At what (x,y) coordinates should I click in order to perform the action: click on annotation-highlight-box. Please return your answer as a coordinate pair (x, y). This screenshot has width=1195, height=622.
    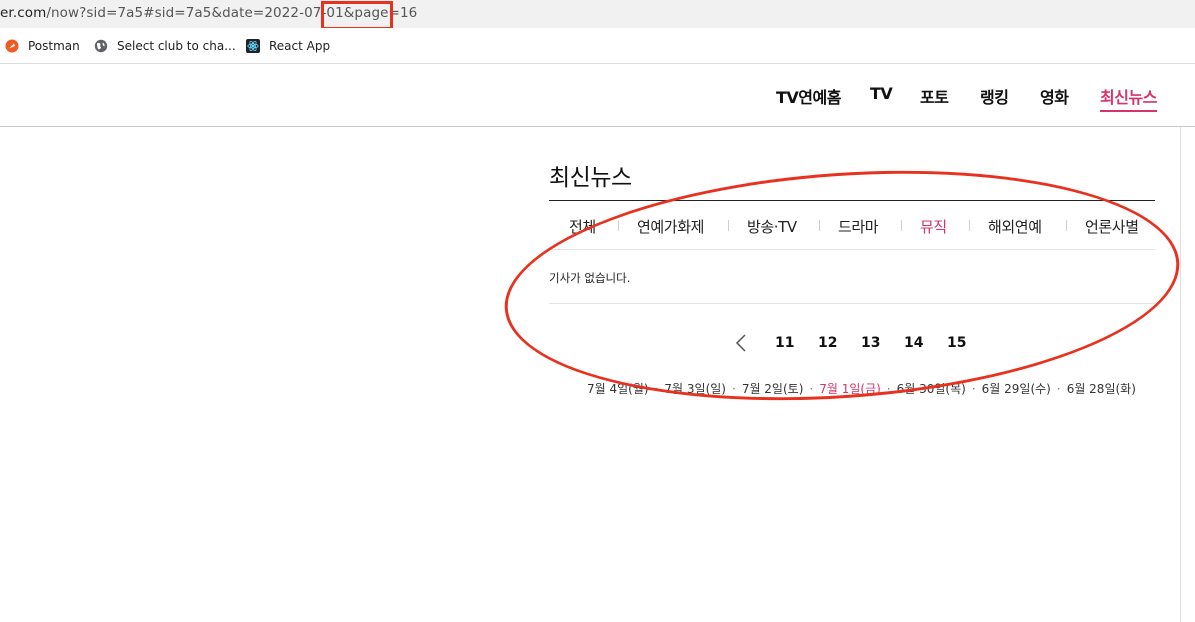
    Looking at the image, I should click on (357, 15).